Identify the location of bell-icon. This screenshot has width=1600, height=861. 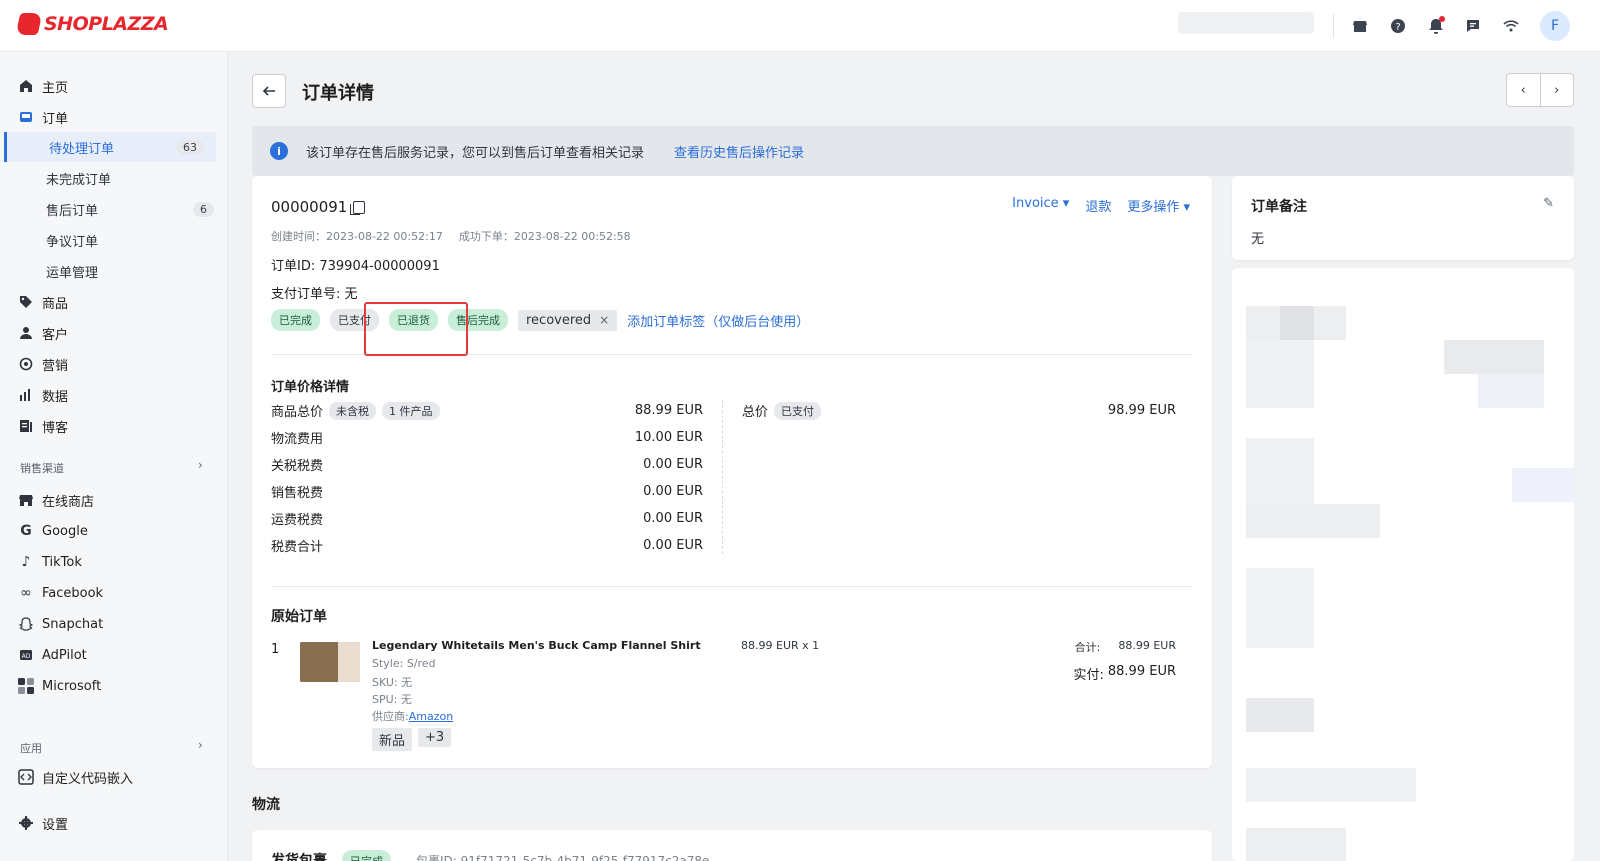
(1436, 26).